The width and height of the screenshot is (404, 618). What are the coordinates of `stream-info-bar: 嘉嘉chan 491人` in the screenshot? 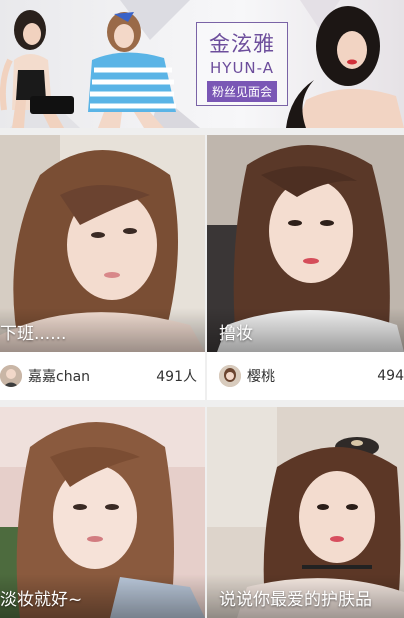 It's located at (102, 376).